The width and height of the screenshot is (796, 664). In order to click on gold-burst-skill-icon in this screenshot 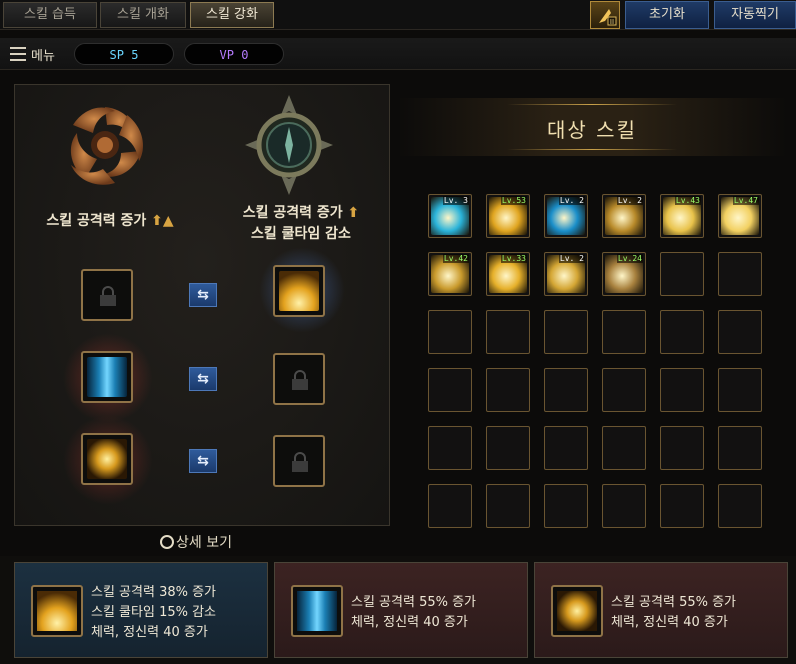, I will do `click(57, 611)`.